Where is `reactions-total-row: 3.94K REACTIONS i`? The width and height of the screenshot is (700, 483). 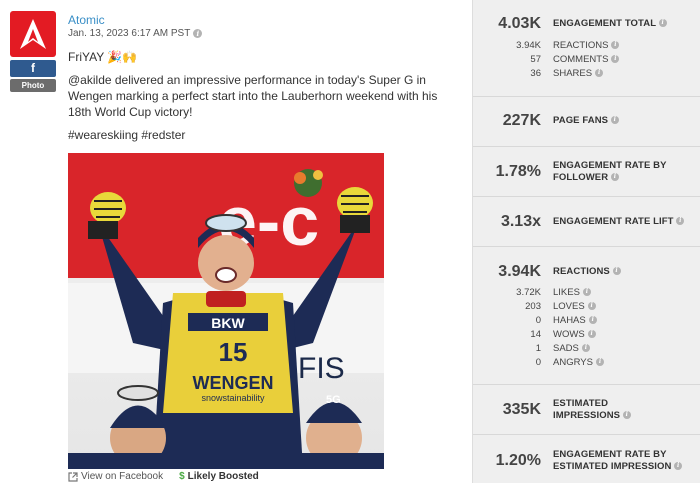
reactions-total-row: 3.94K REACTIONS i is located at coordinates (586, 272).